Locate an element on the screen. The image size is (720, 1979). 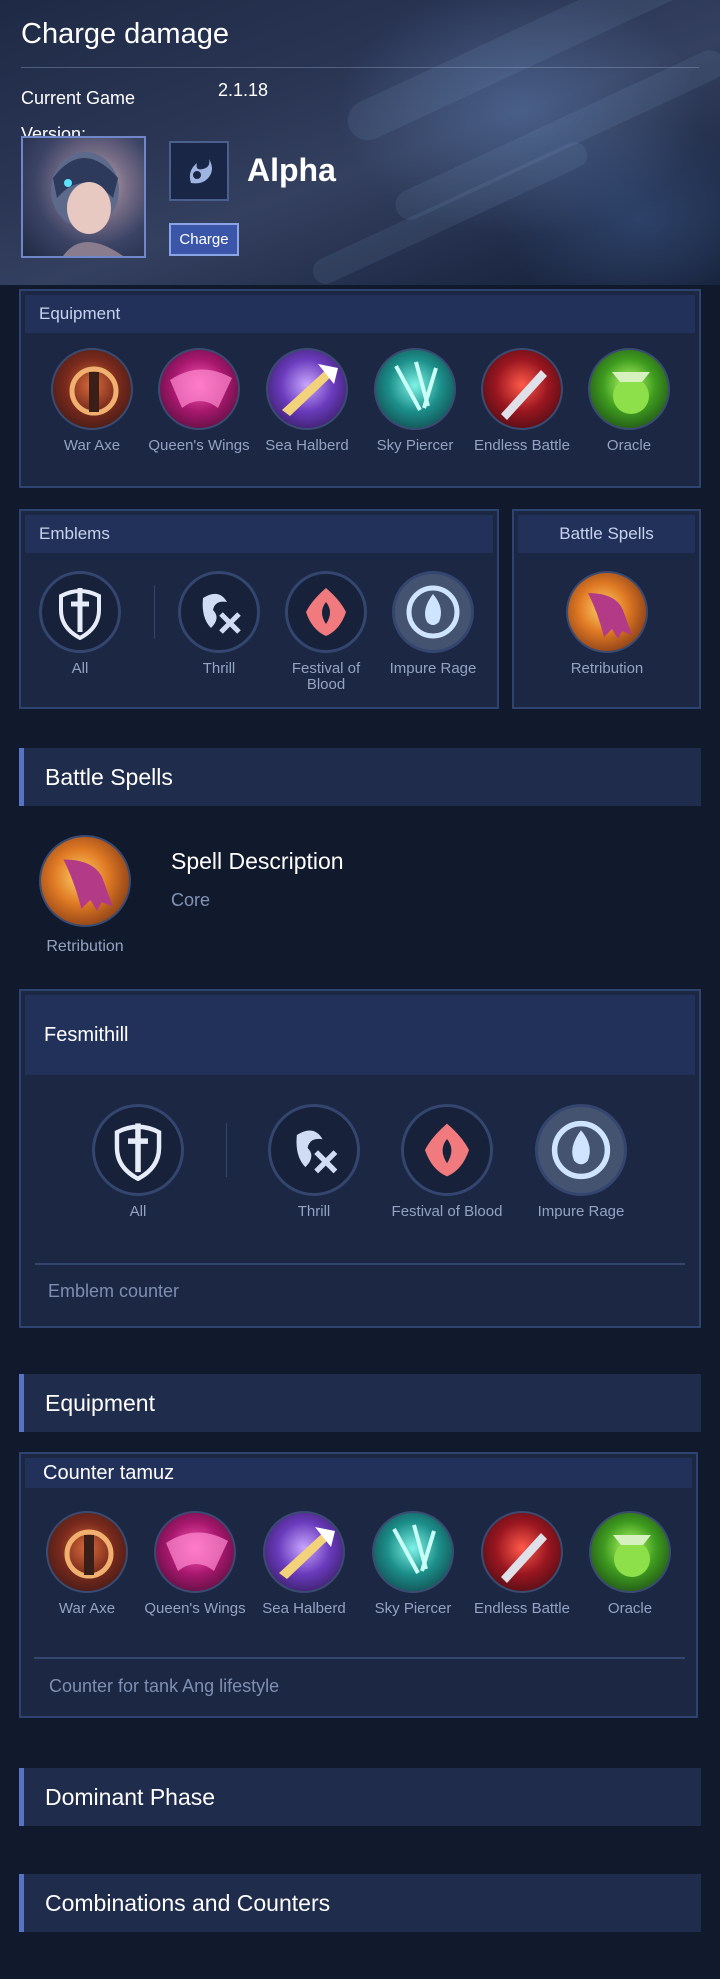
hero-portrait-art is located at coordinates (87, 204).